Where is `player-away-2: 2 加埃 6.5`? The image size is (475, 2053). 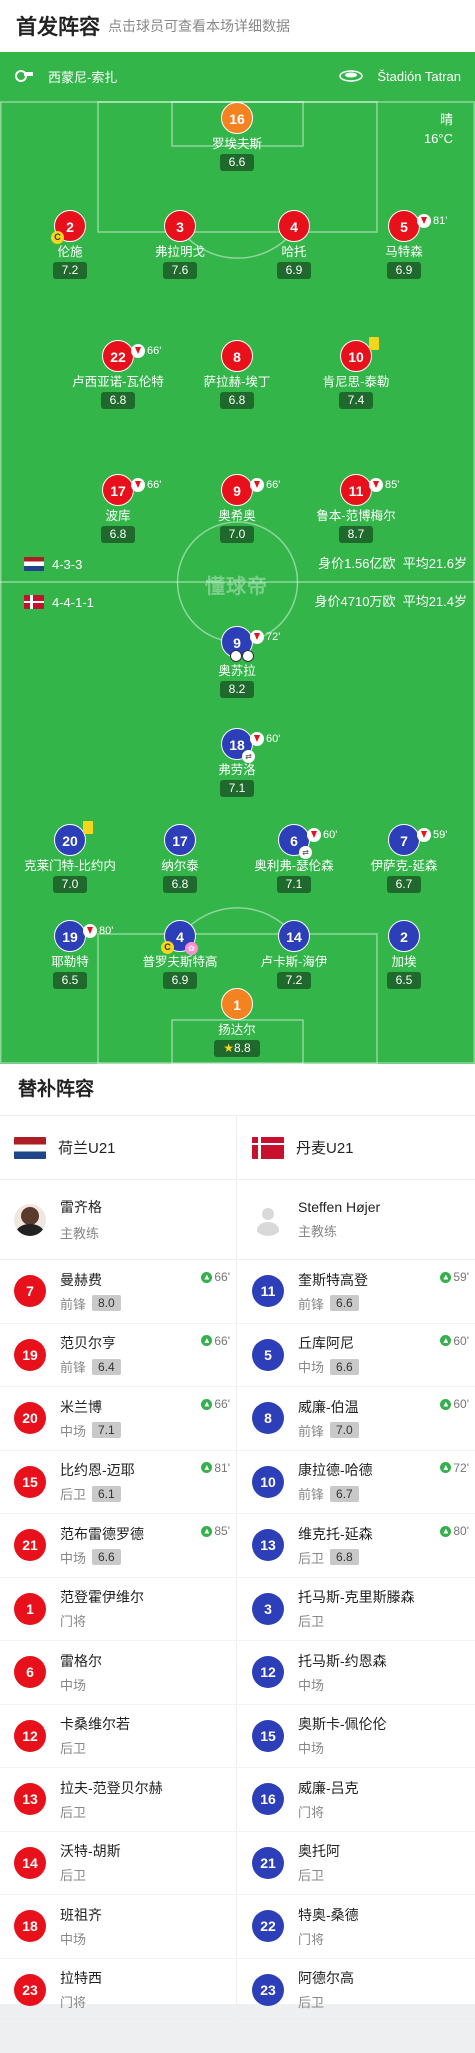
player-away-2: 2 加埃 6.5 is located at coordinates (404, 954).